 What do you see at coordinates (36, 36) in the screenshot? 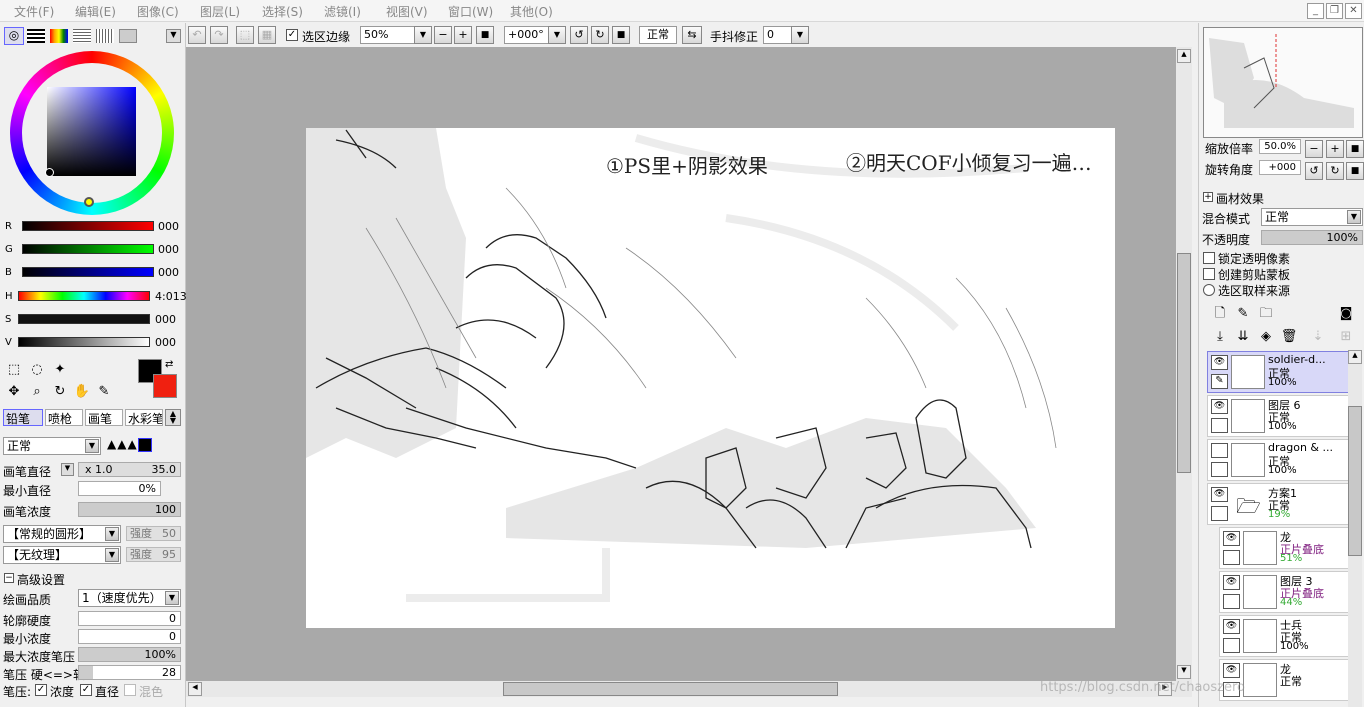
I see `rgb-slider-mode-icon` at bounding box center [36, 36].